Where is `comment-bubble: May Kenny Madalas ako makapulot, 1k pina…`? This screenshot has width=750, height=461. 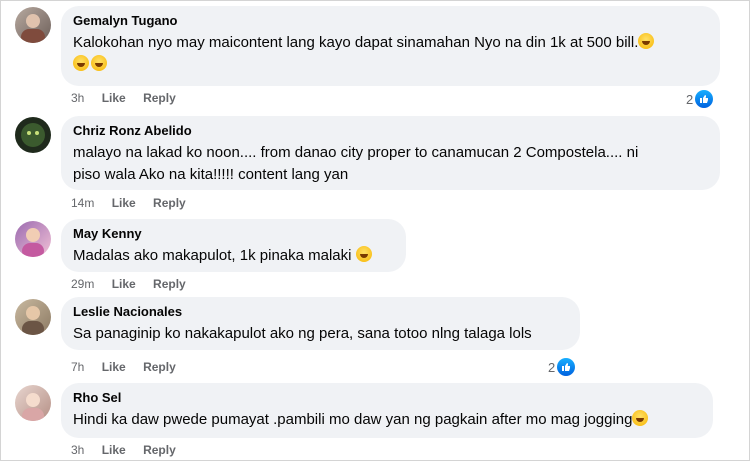
comment-bubble: May Kenny Madalas ako makapulot, 1k pina… is located at coordinates (233, 245).